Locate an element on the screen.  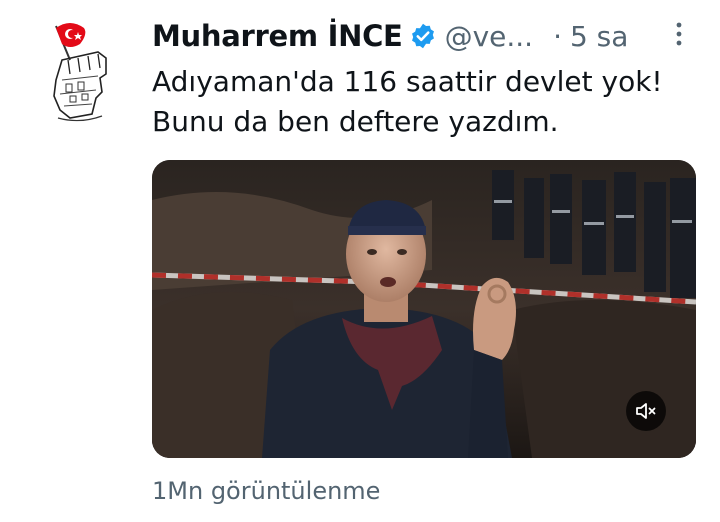
more-options-icon is located at coordinates (679, 34).